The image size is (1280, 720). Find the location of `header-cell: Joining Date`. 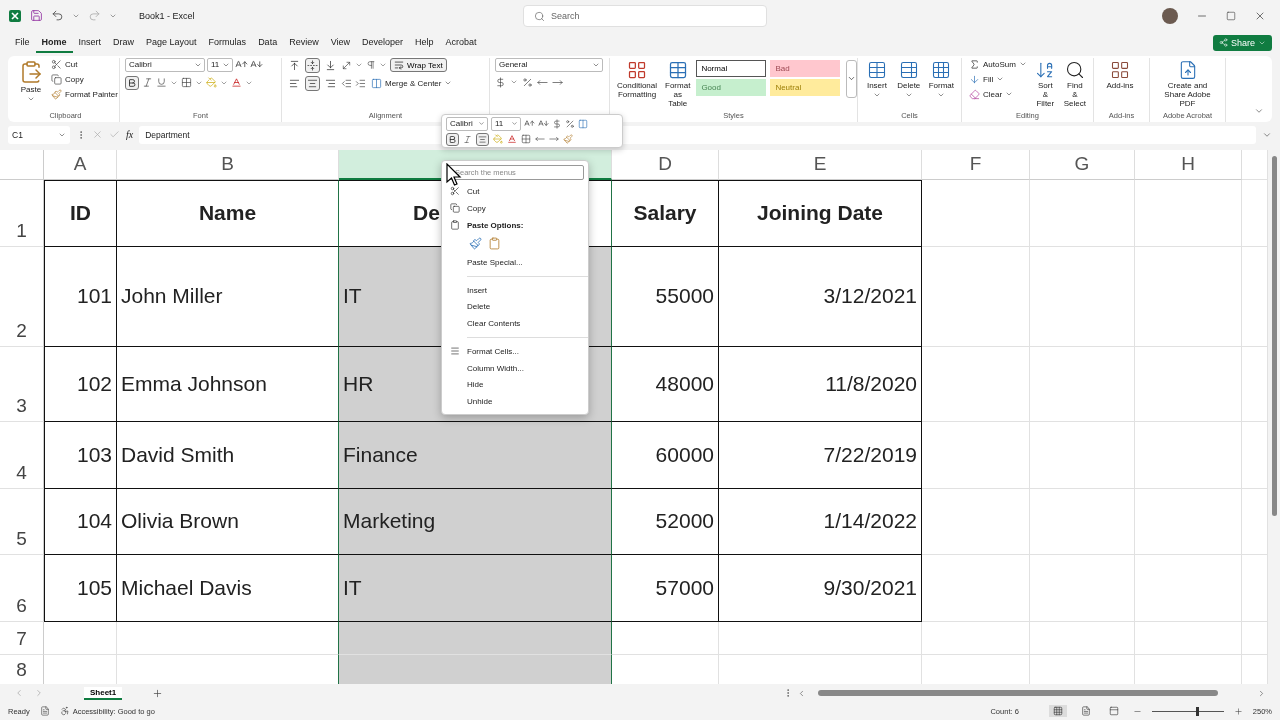

header-cell: Joining Date is located at coordinates (820, 213).